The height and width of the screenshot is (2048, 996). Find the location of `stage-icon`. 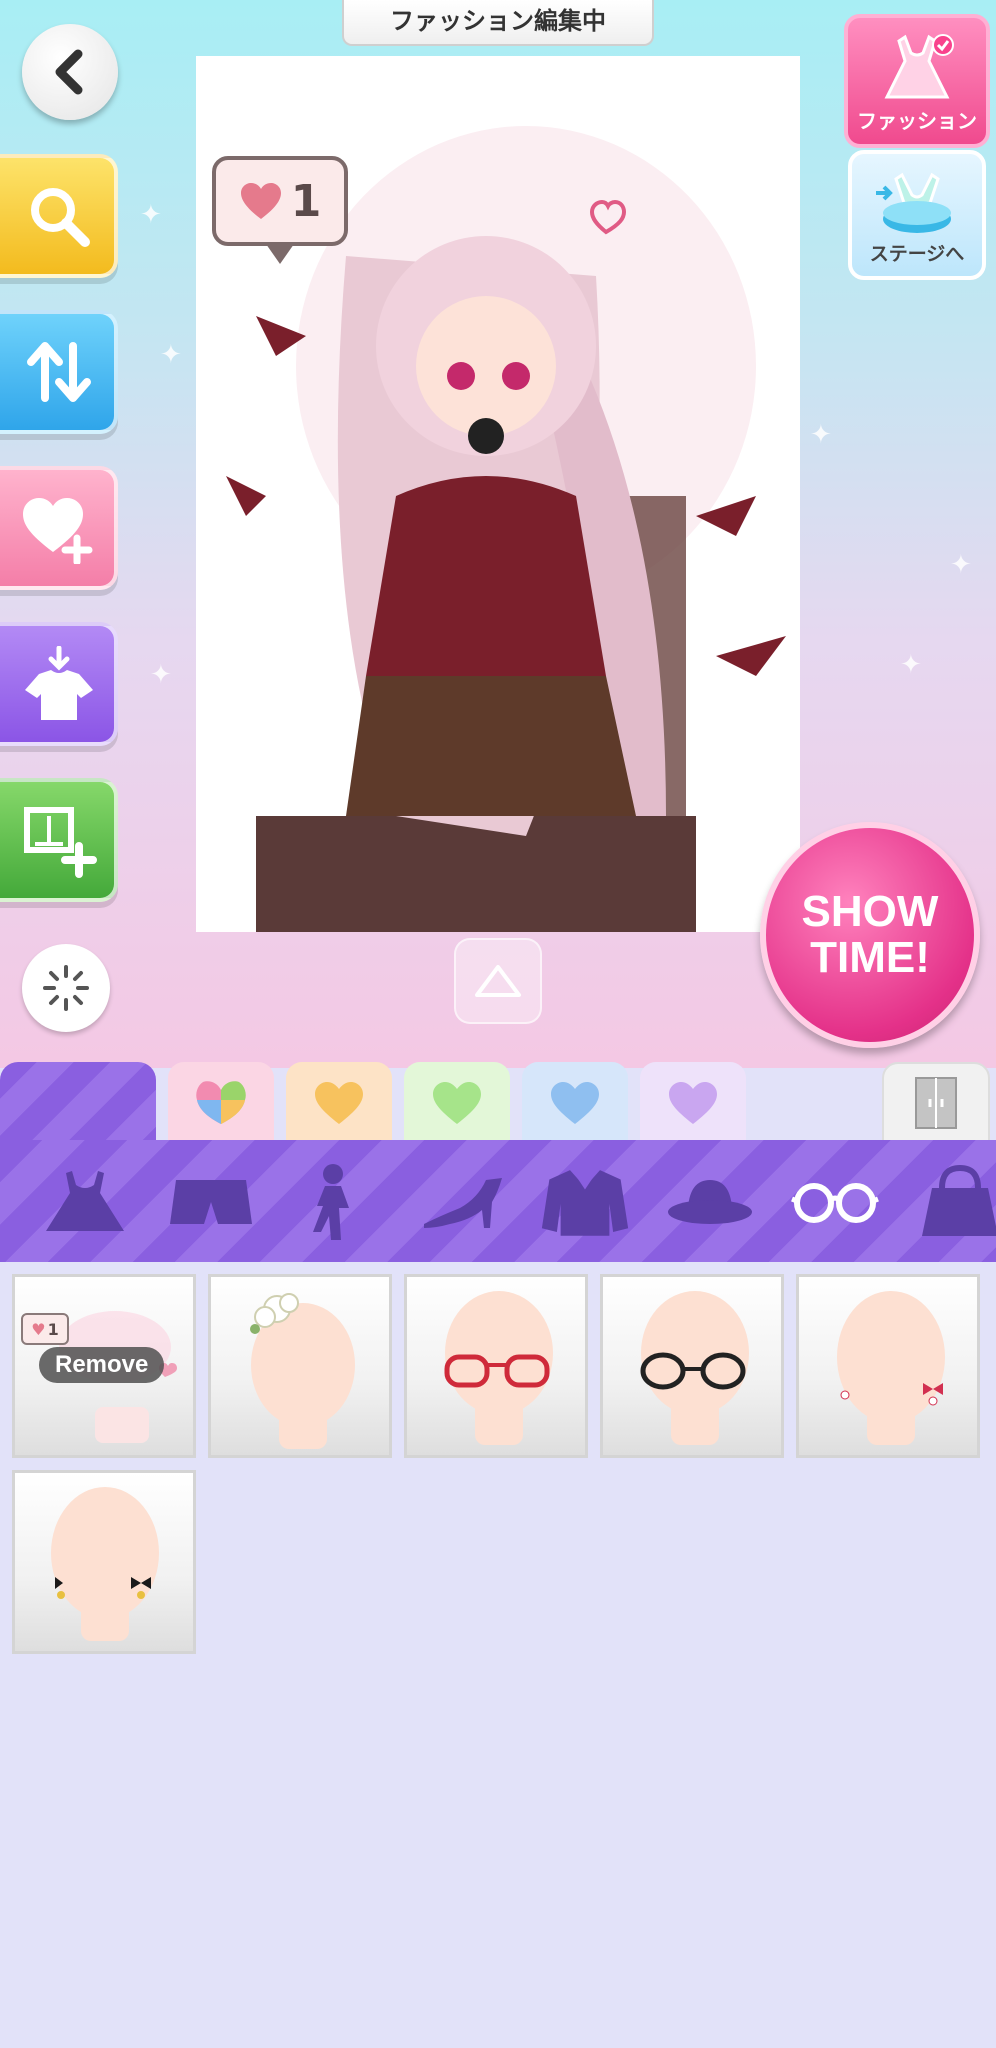

stage-icon is located at coordinates (913, 202).